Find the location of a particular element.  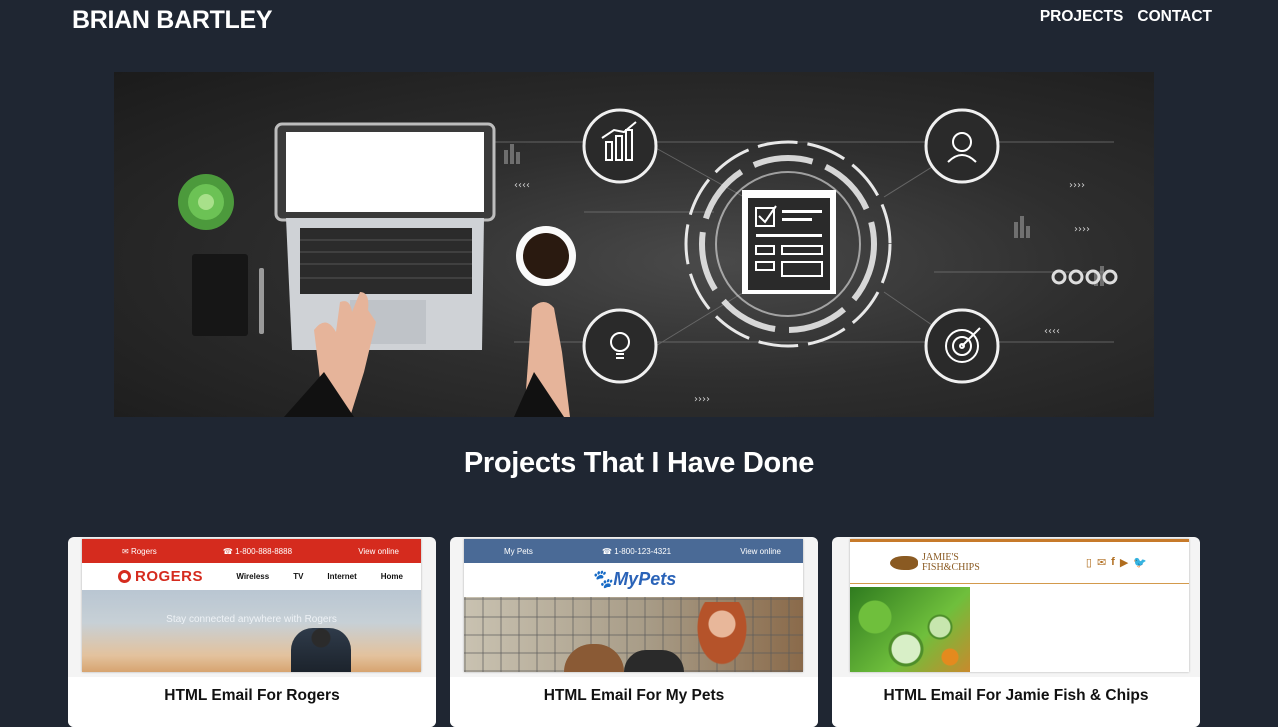

mypets-topbar-left: My Pets is located at coordinates (518, 551).